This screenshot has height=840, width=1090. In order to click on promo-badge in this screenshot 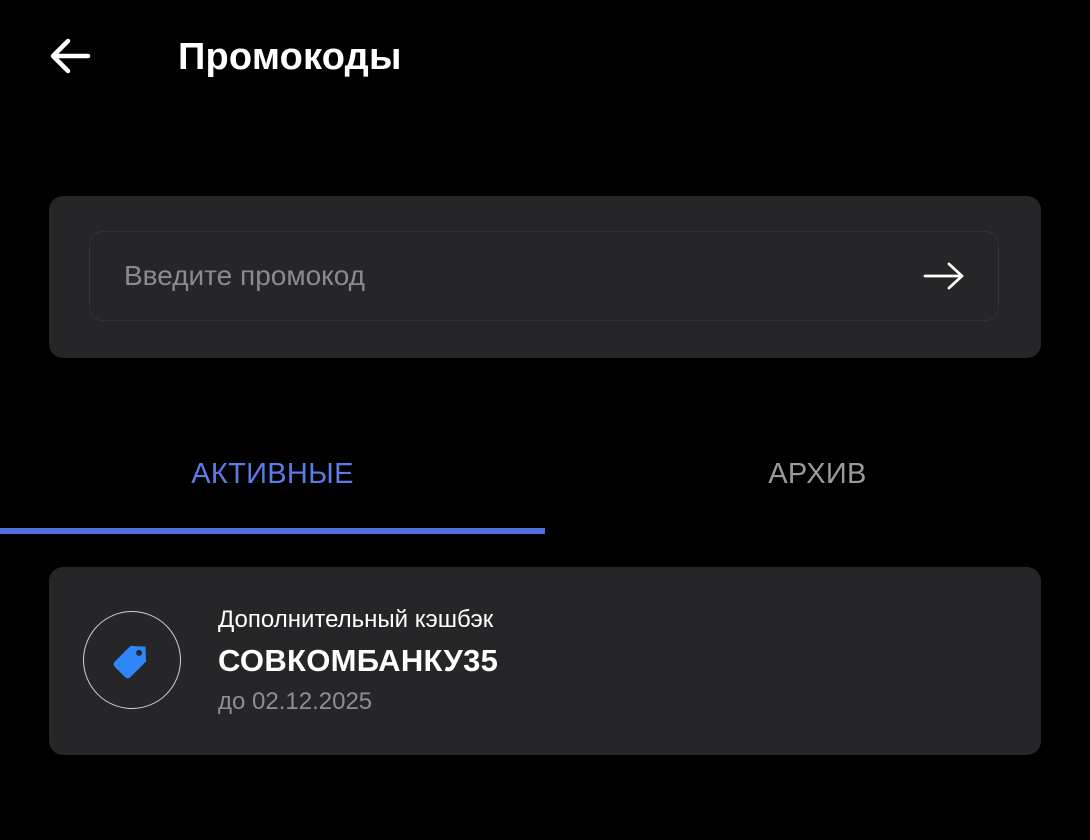, I will do `click(132, 660)`.